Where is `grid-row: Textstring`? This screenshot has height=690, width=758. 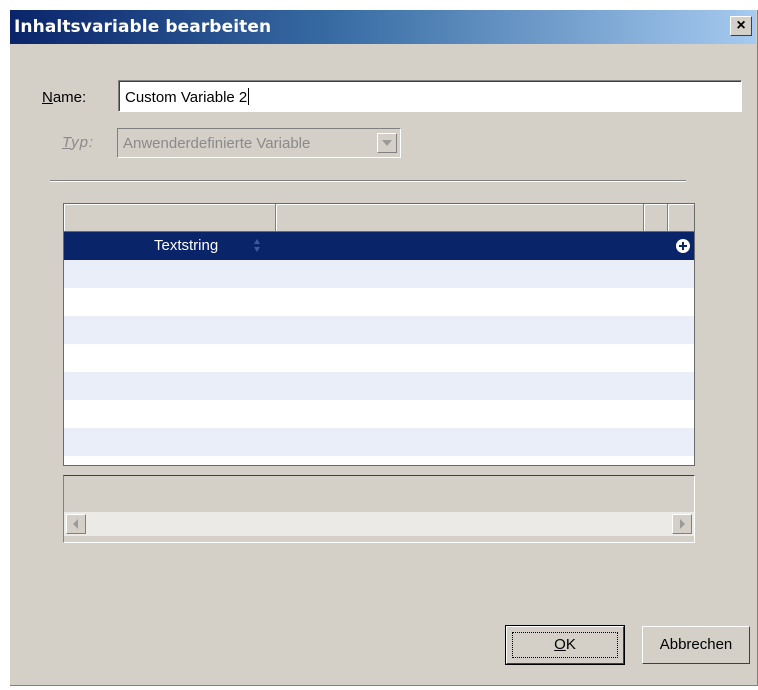 grid-row: Textstring is located at coordinates (379, 246).